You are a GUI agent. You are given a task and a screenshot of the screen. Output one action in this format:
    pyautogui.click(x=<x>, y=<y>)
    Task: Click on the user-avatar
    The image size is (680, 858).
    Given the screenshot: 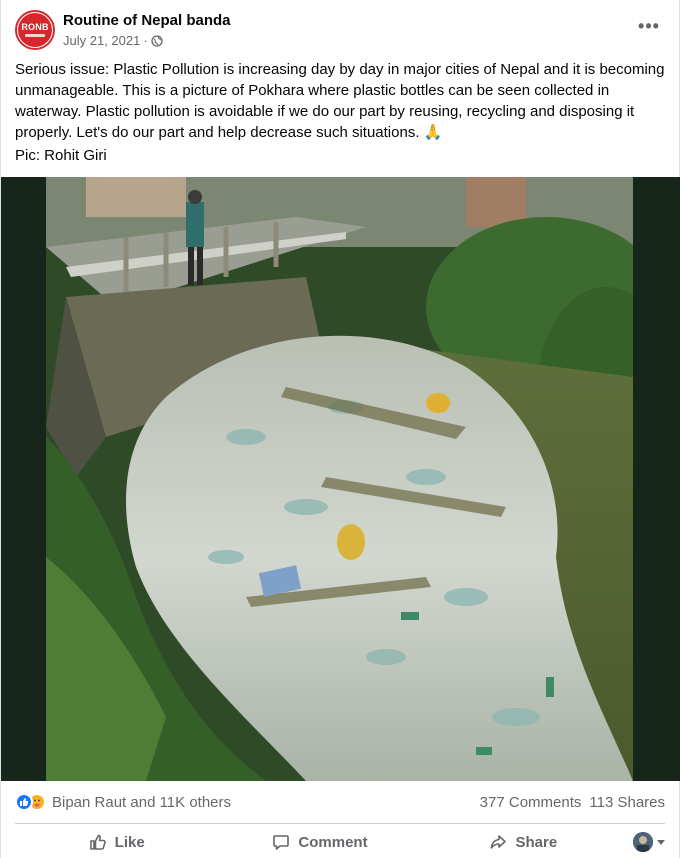 What is the action you would take?
    pyautogui.click(x=642, y=842)
    